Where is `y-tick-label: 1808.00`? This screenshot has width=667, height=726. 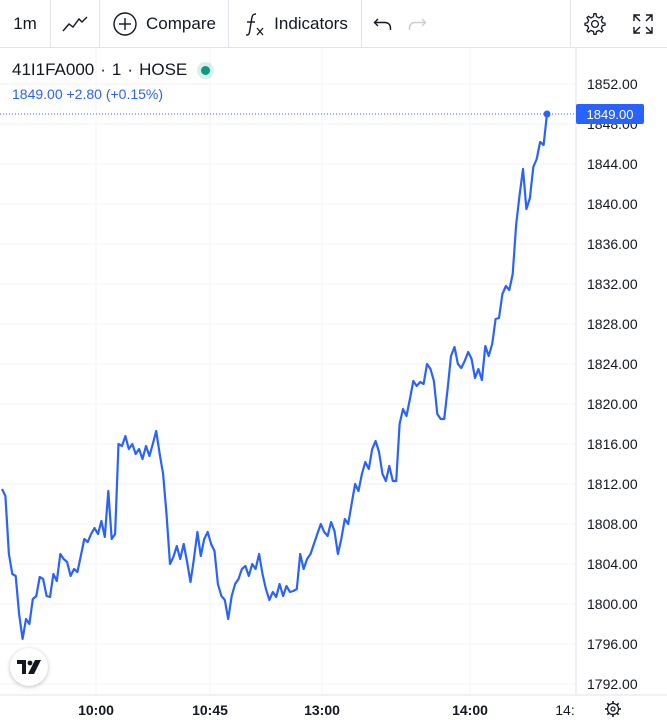 y-tick-label: 1808.00 is located at coordinates (612, 524).